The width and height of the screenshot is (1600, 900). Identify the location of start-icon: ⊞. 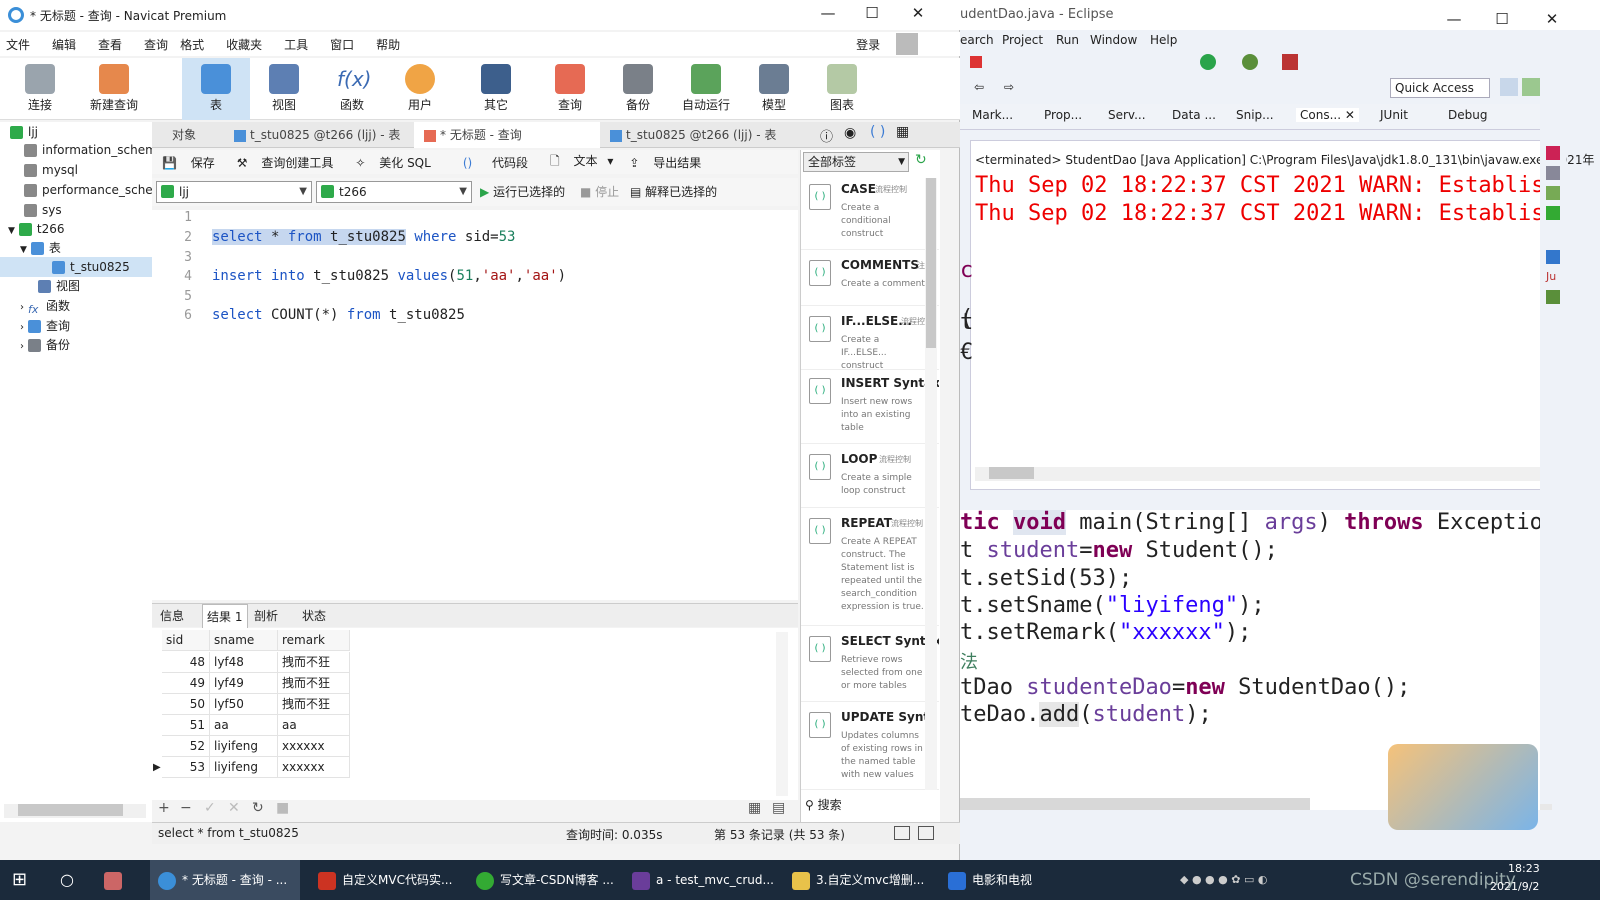
(27, 880).